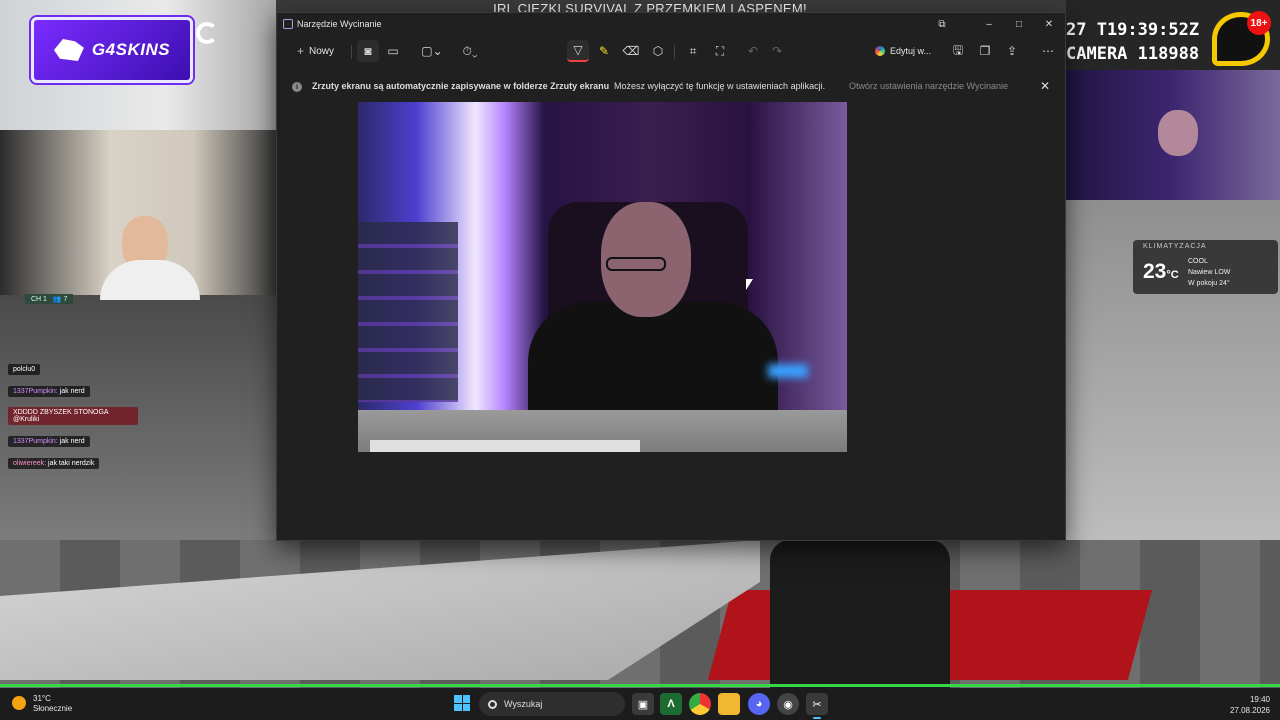  I want to click on info-icon: i, so click(297, 87).